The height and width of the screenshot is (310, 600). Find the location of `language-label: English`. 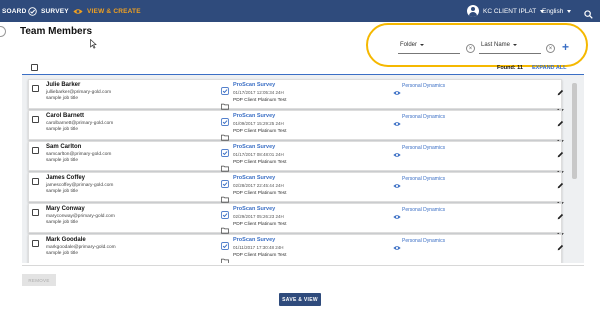

language-label: English is located at coordinates (553, 11).